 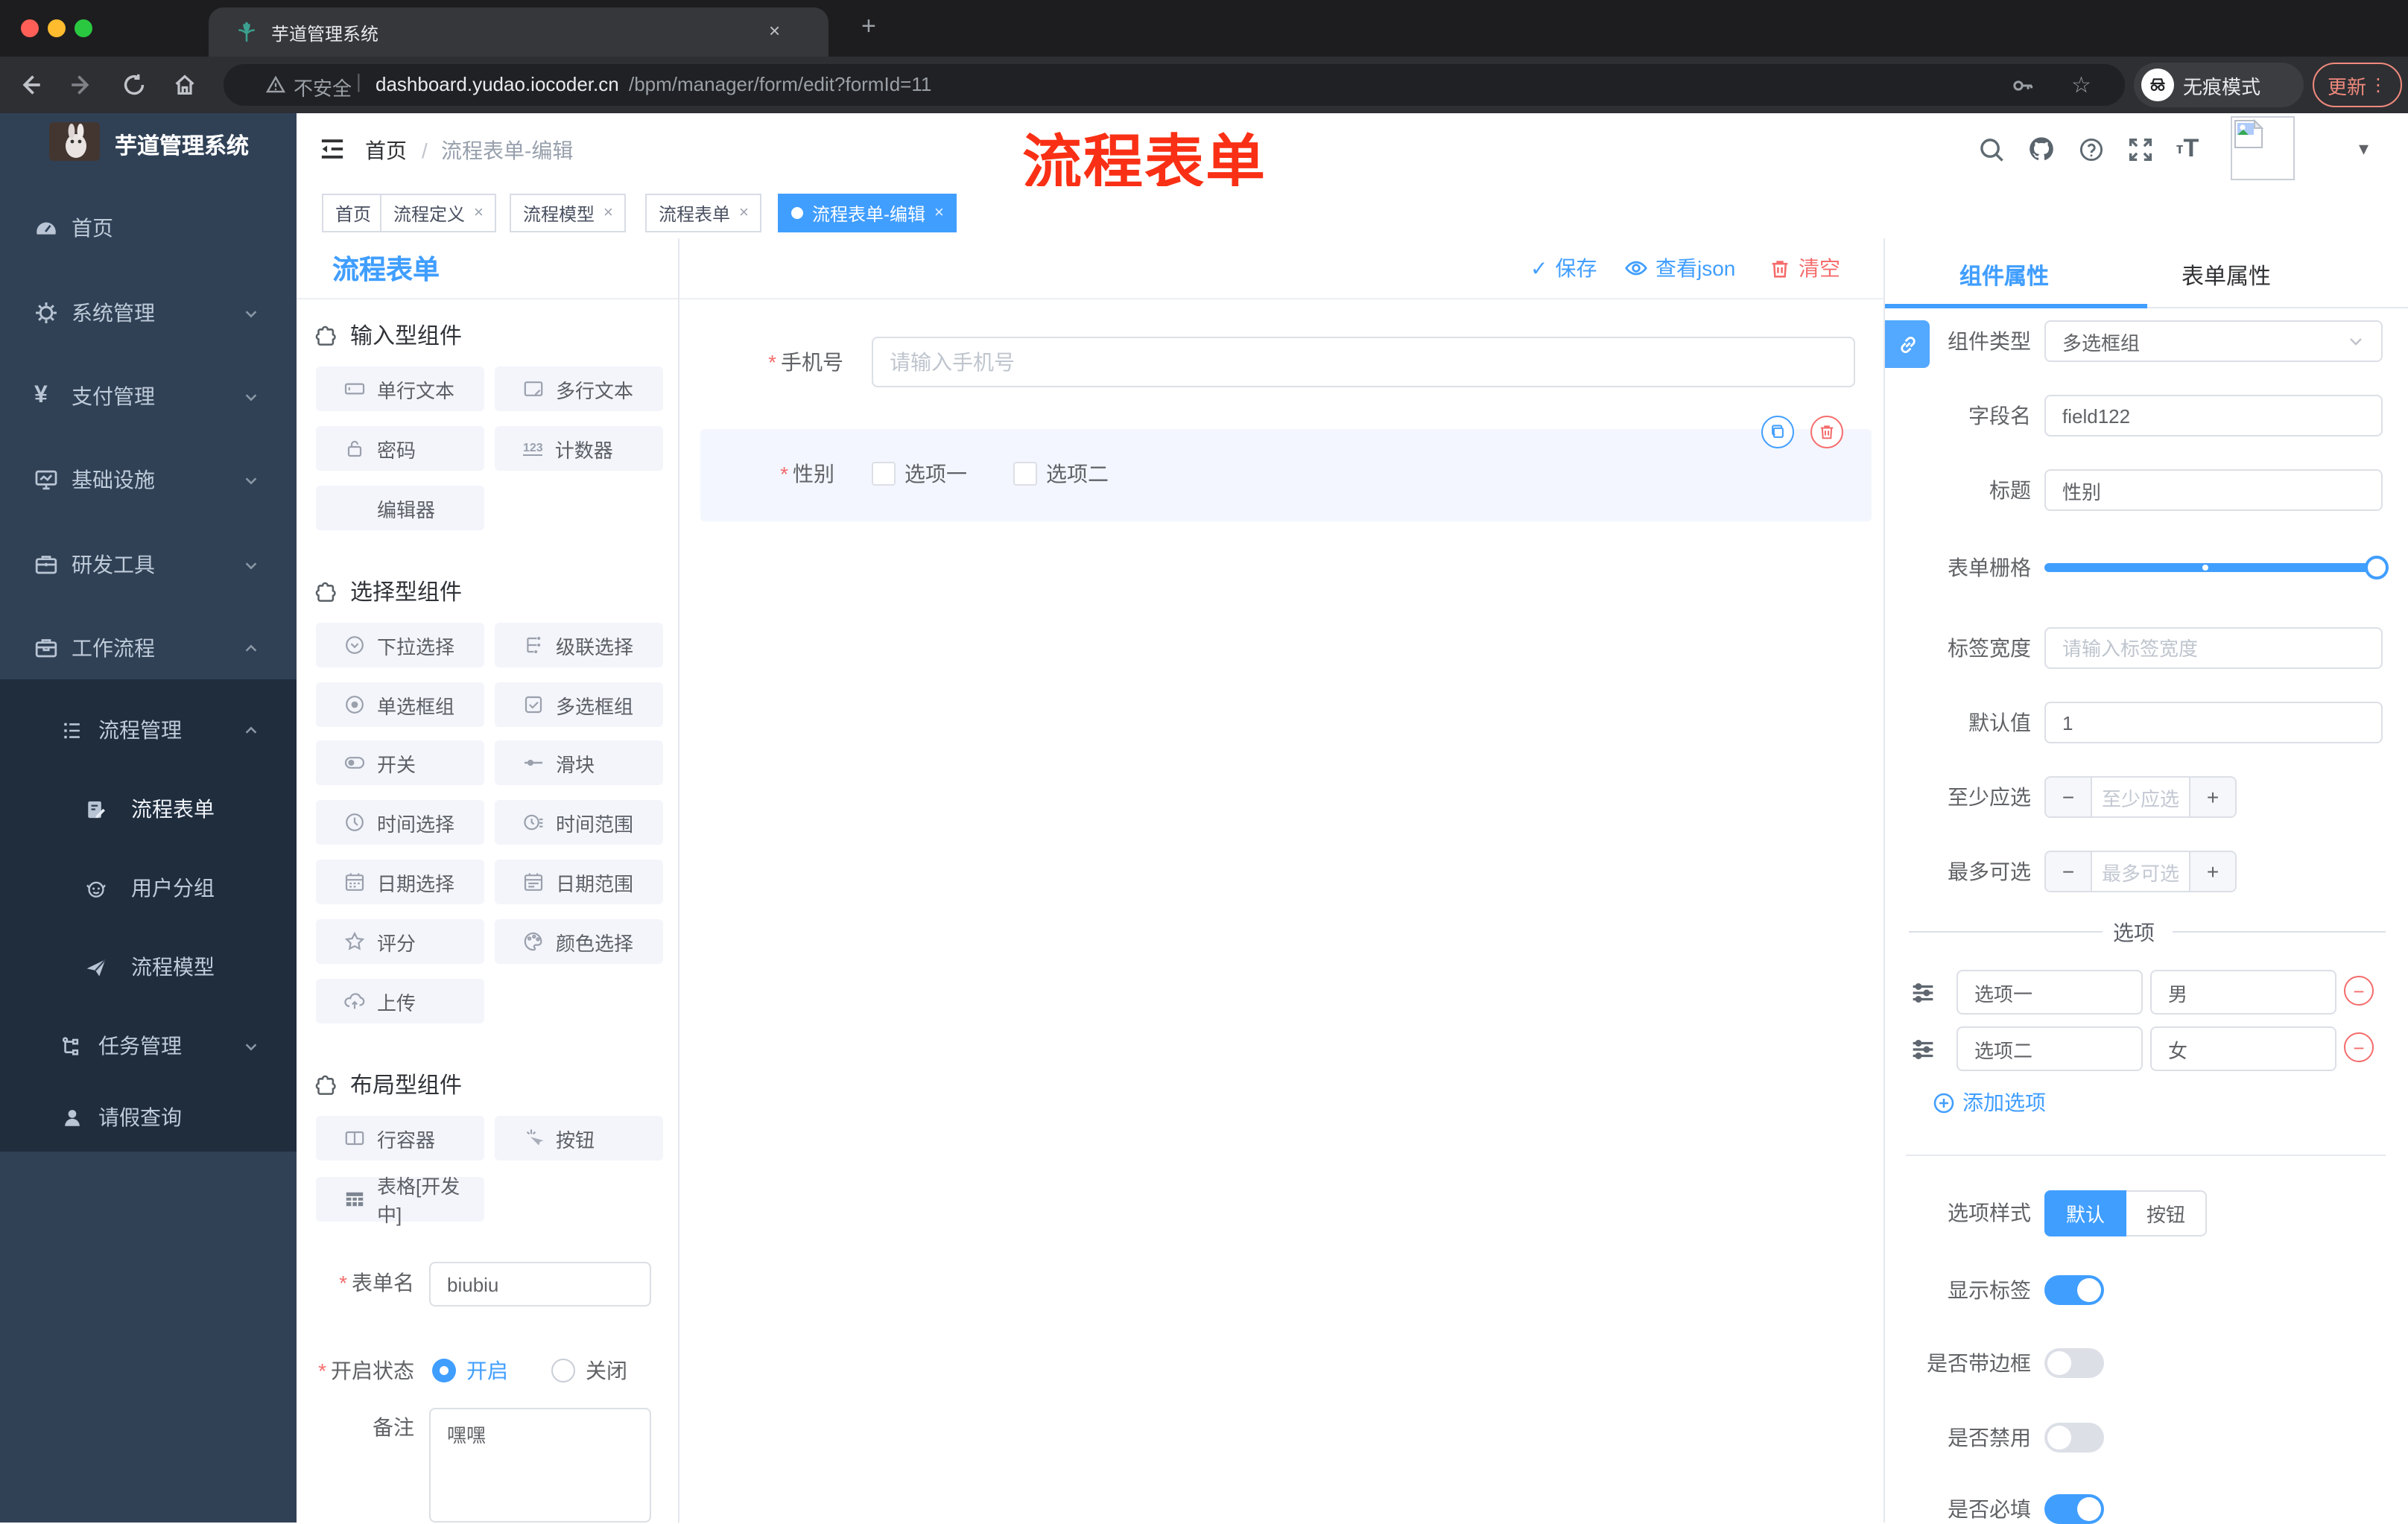 I want to click on slider-thumb, so click(x=2377, y=568).